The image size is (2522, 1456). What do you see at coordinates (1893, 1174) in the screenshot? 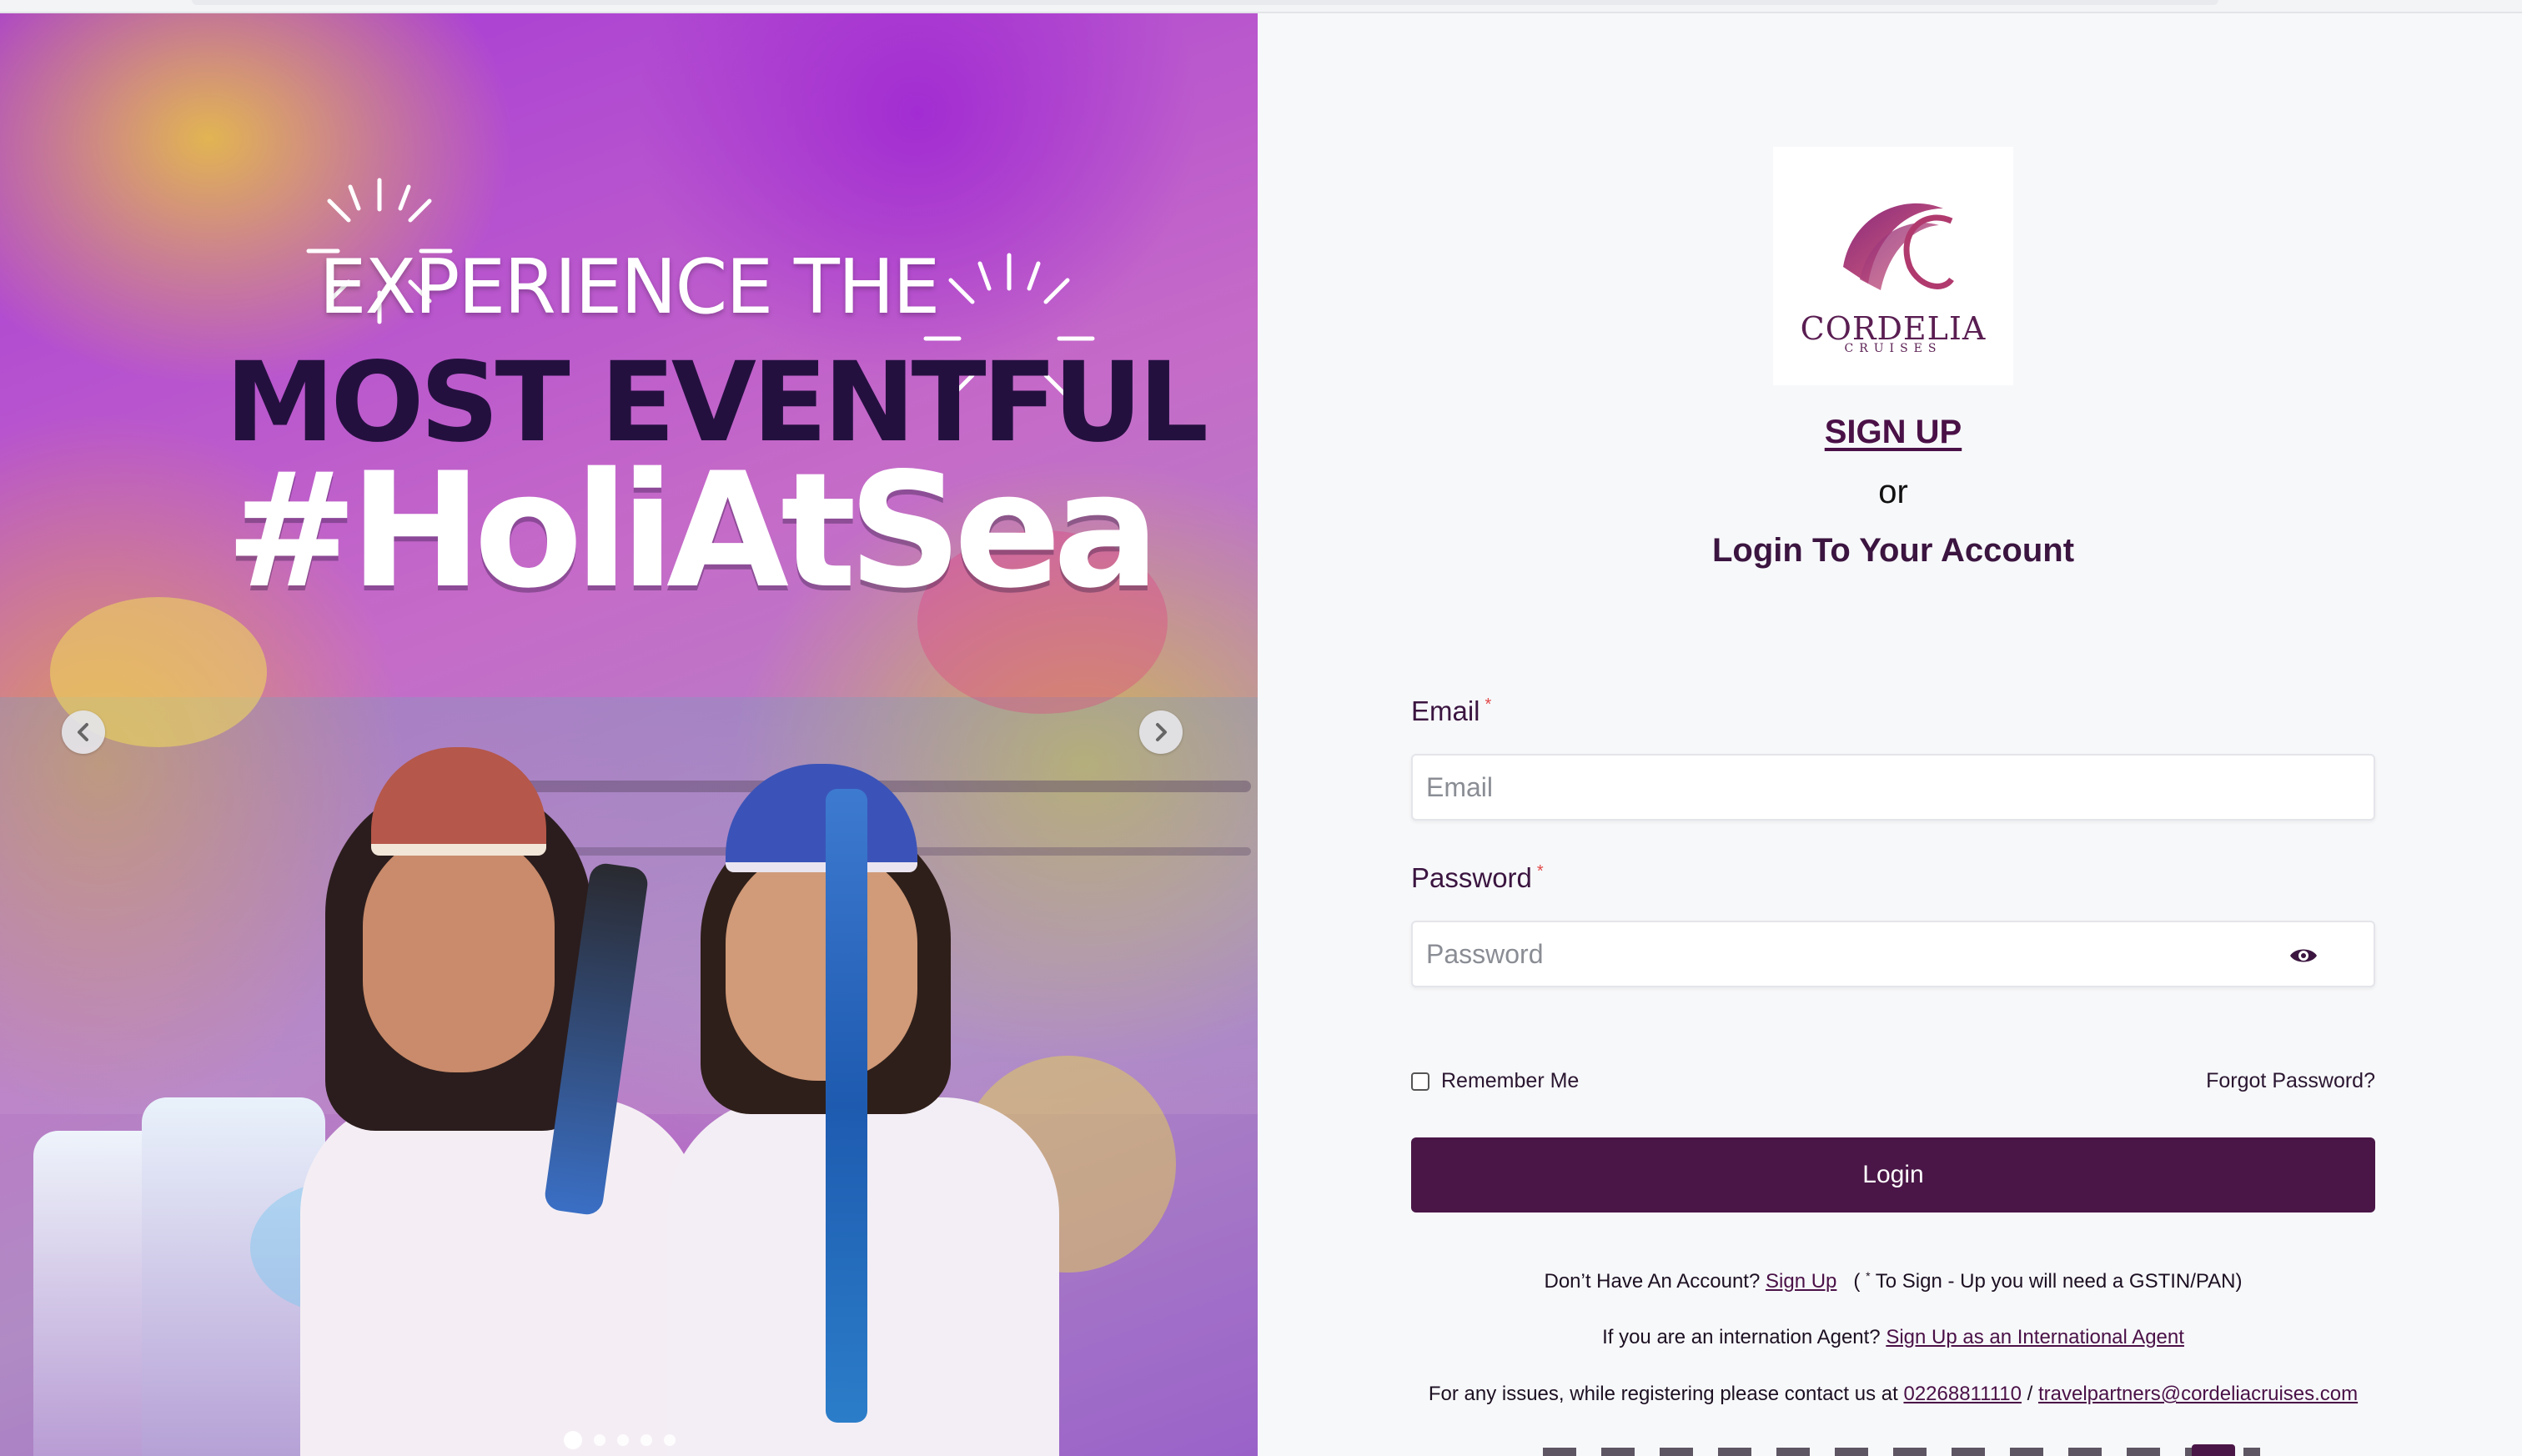
I see `login-button: Login` at bounding box center [1893, 1174].